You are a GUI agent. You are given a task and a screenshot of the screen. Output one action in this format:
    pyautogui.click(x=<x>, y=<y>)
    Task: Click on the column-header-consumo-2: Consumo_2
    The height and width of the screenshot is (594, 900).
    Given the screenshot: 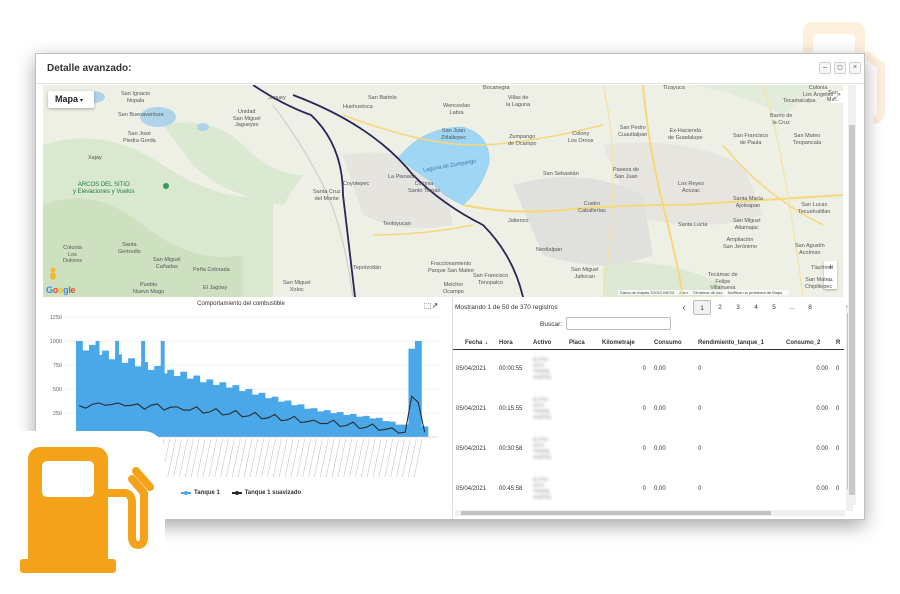 What is the action you would take?
    pyautogui.click(x=807, y=343)
    